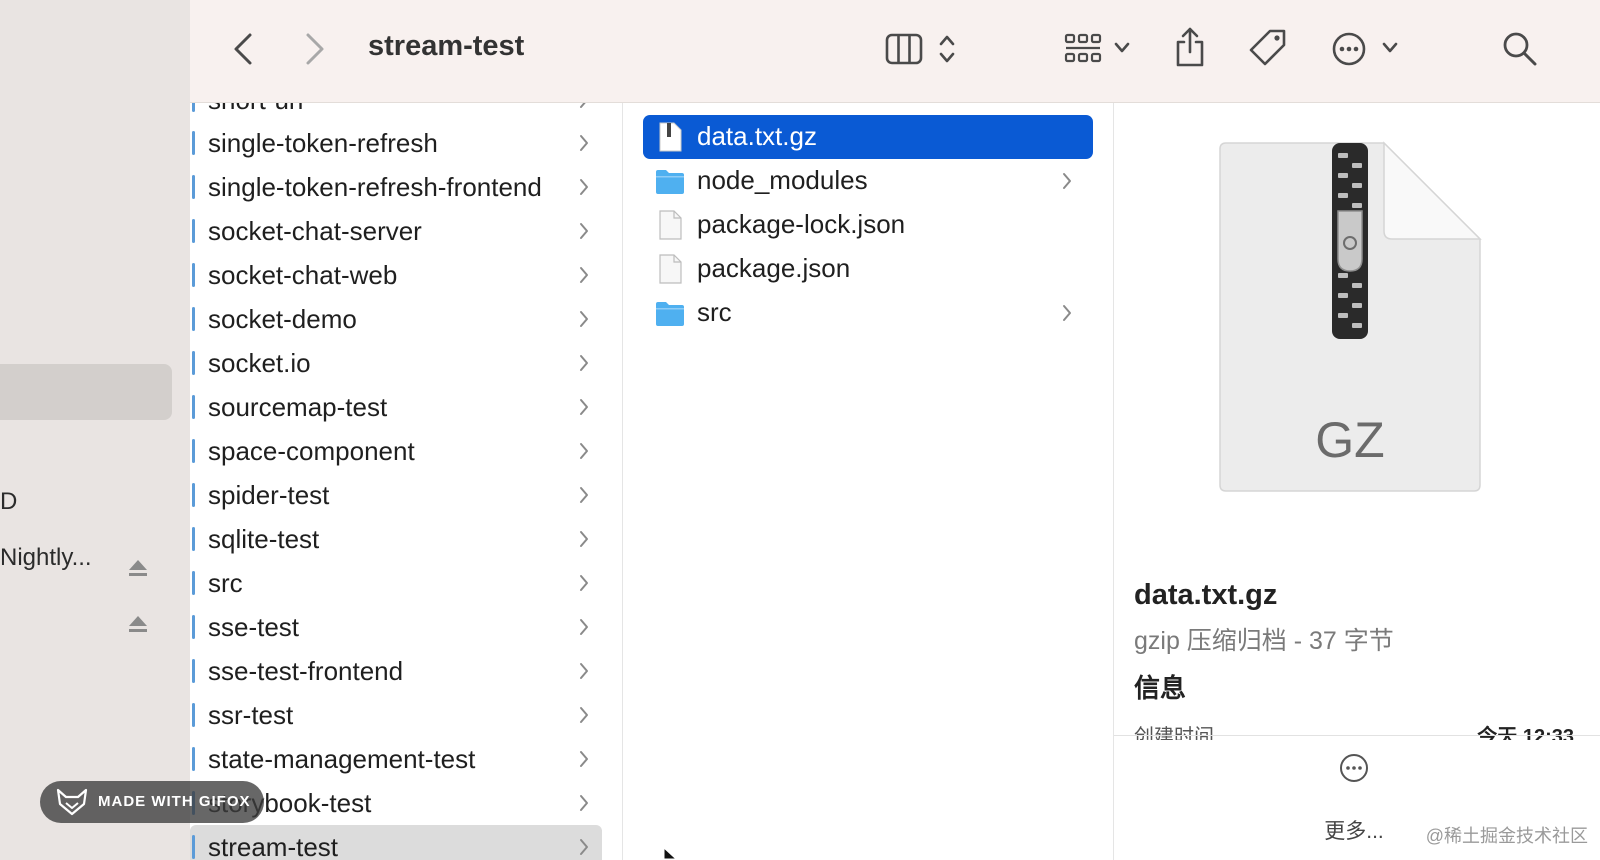  I want to click on item-label: package-lock.json, so click(801, 224).